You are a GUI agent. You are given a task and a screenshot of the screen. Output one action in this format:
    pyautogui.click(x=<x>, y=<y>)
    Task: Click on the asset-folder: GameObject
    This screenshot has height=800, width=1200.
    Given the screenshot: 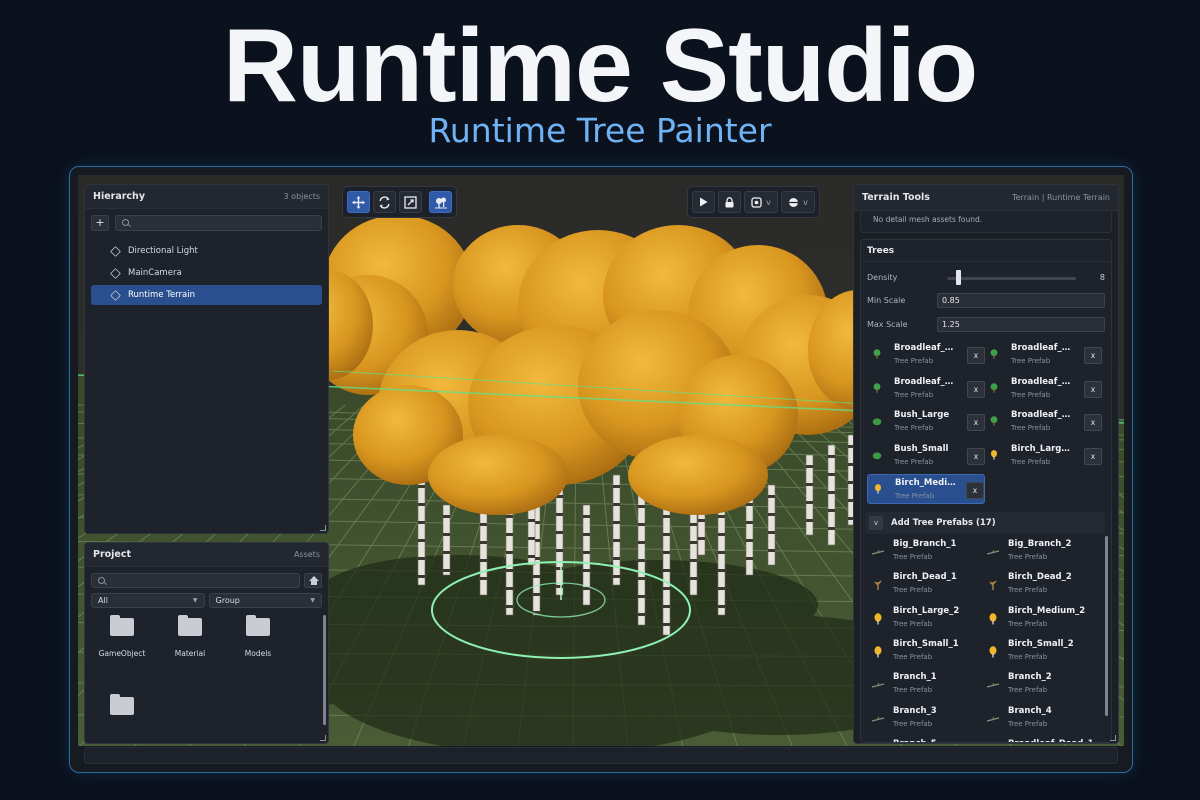 What is the action you would take?
    pyautogui.click(x=122, y=636)
    